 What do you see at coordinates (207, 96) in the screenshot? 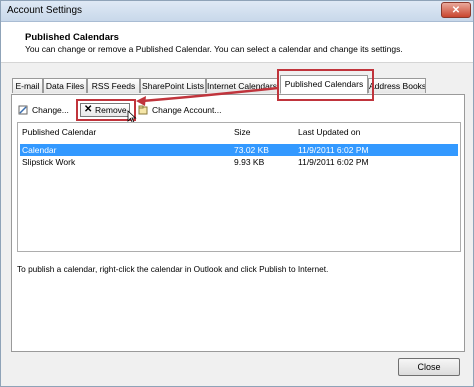
I see `annotation-arrow` at bounding box center [207, 96].